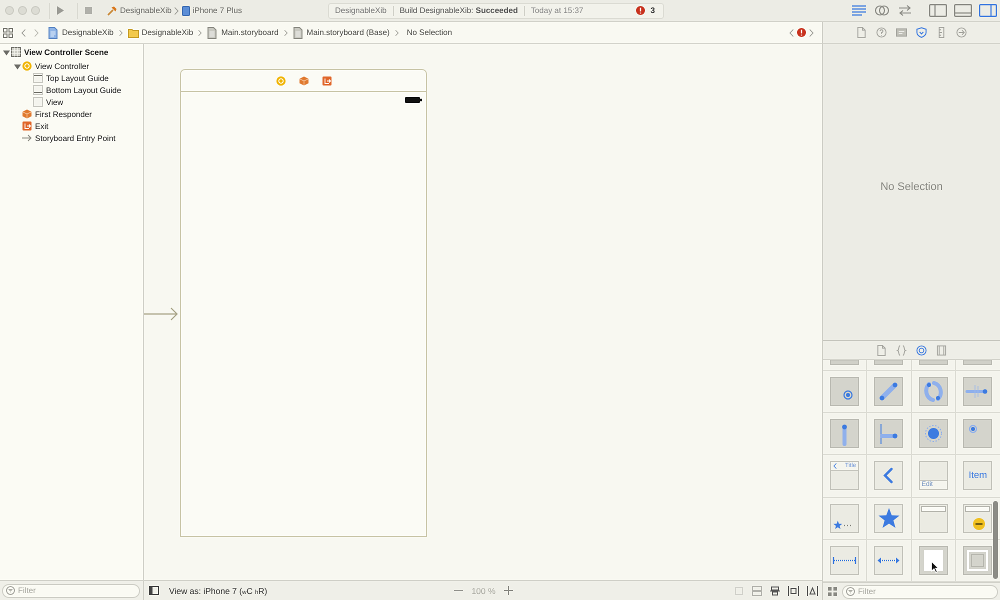 The image size is (1000, 600). I want to click on scheme-button: DesignableXib, so click(139, 10).